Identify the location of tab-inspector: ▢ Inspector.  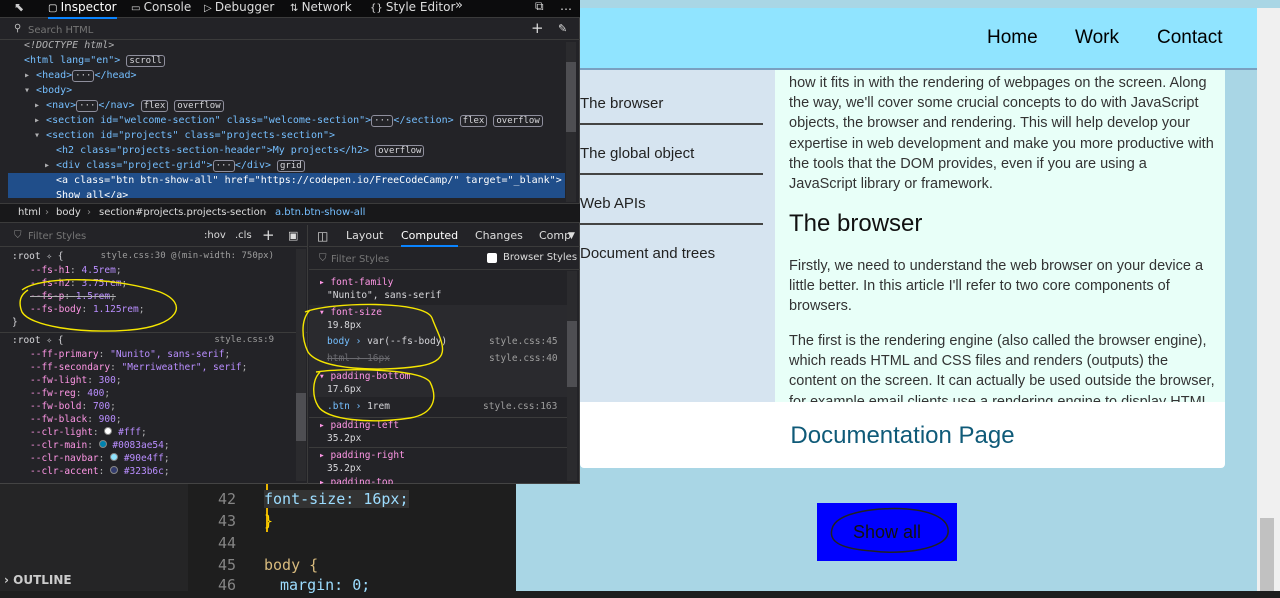
(82, 10).